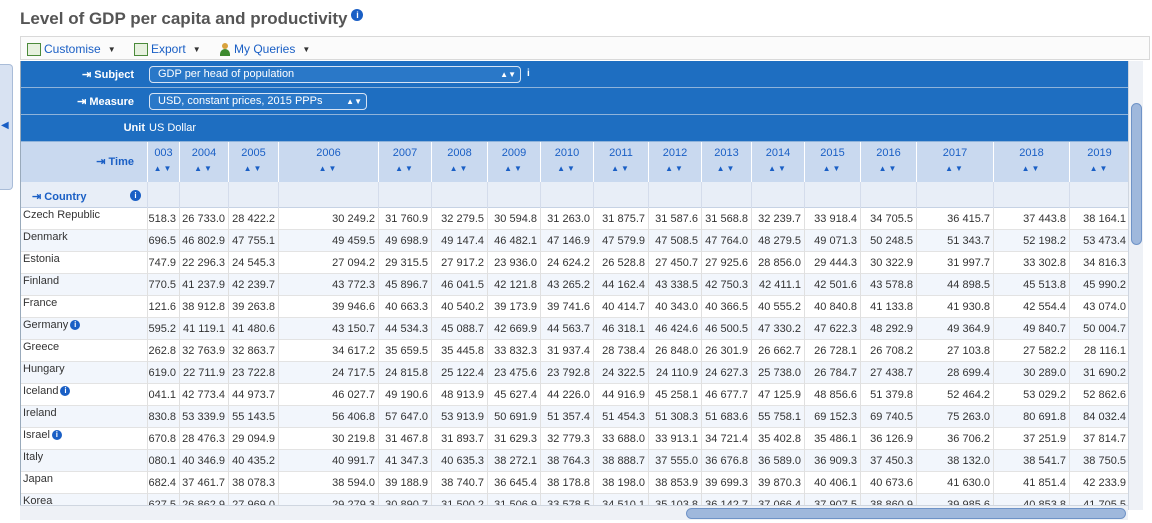  What do you see at coordinates (1098, 162) in the screenshot?
I see `year-column-header: 2019 ▲▼` at bounding box center [1098, 162].